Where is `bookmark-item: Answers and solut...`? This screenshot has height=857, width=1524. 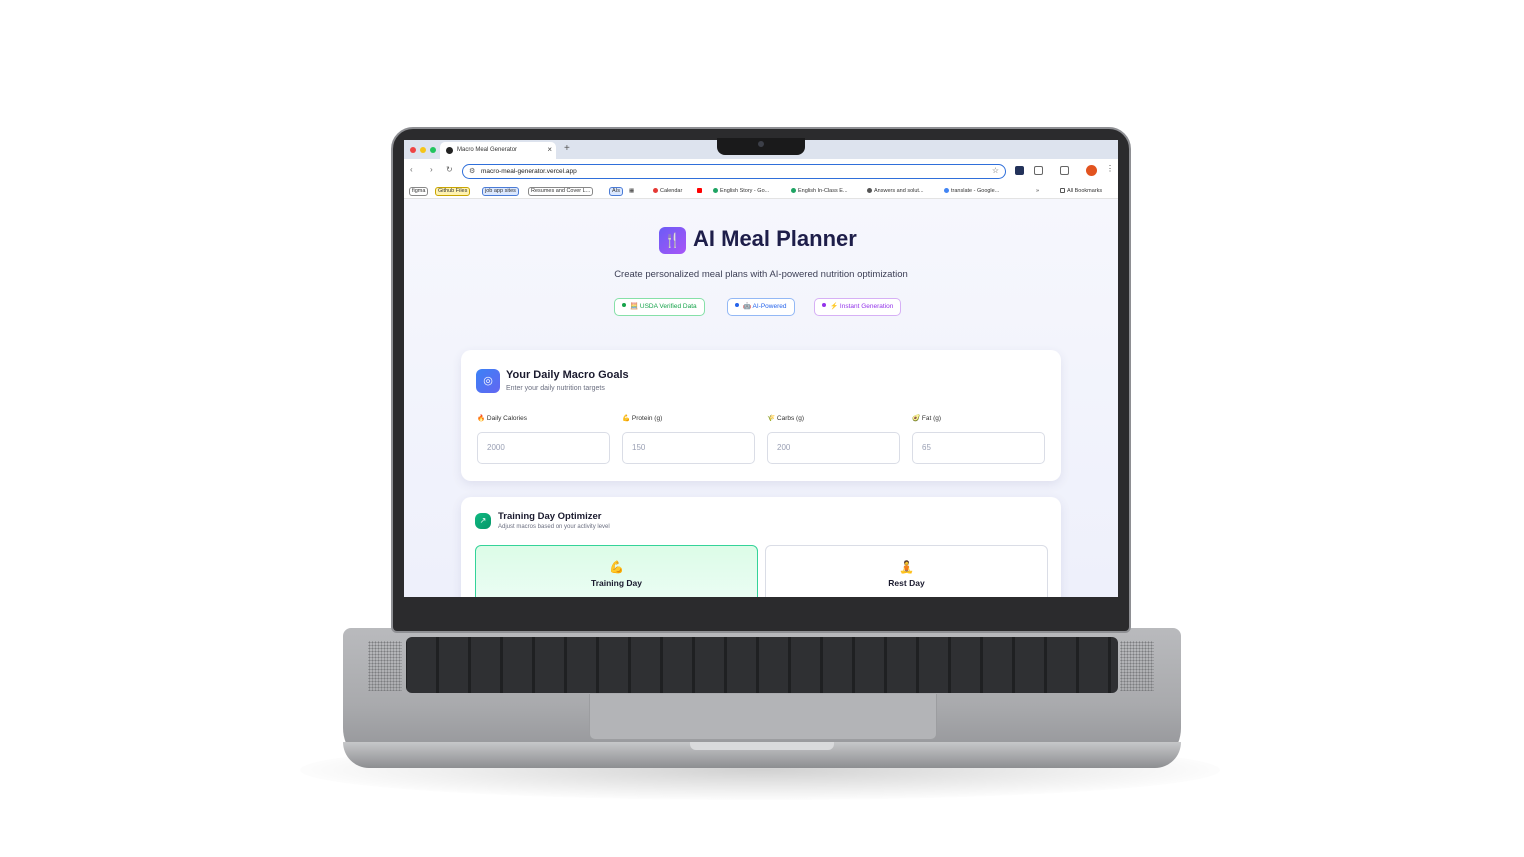 bookmark-item: Answers and solut... is located at coordinates (895, 191).